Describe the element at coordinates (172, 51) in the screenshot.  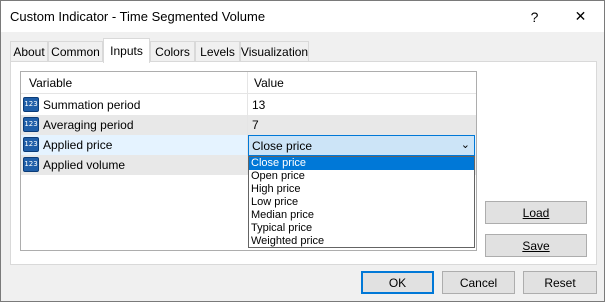
I see `tab-colors: Colors` at that location.